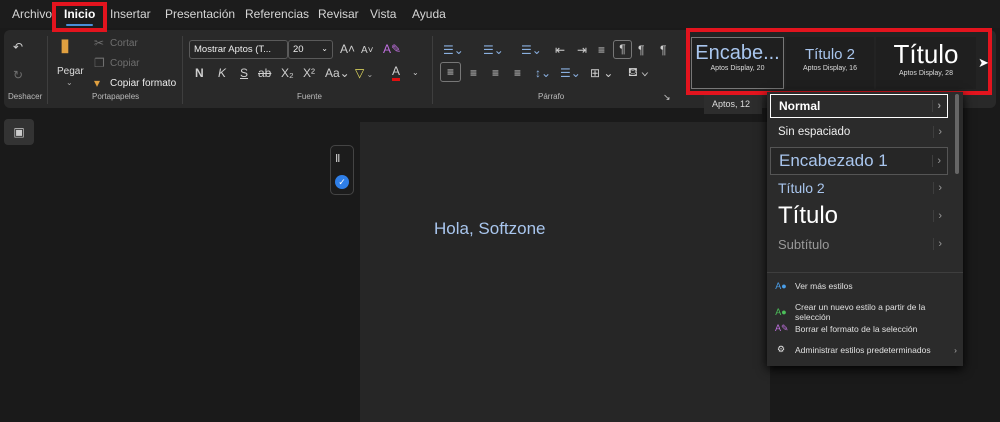 The image size is (1000, 422). I want to click on copy-icon: ❐, so click(99, 63).